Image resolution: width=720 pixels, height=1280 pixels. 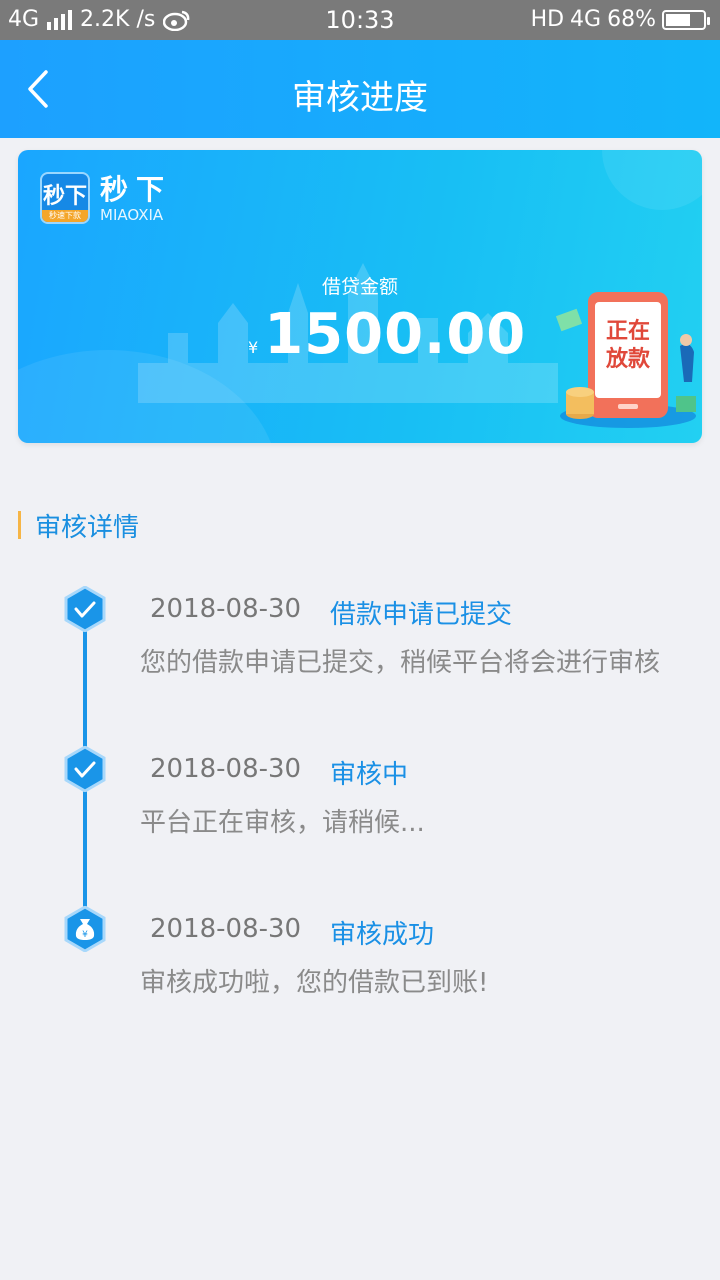 I want to click on brand-name: 秒下, so click(x=136, y=189).